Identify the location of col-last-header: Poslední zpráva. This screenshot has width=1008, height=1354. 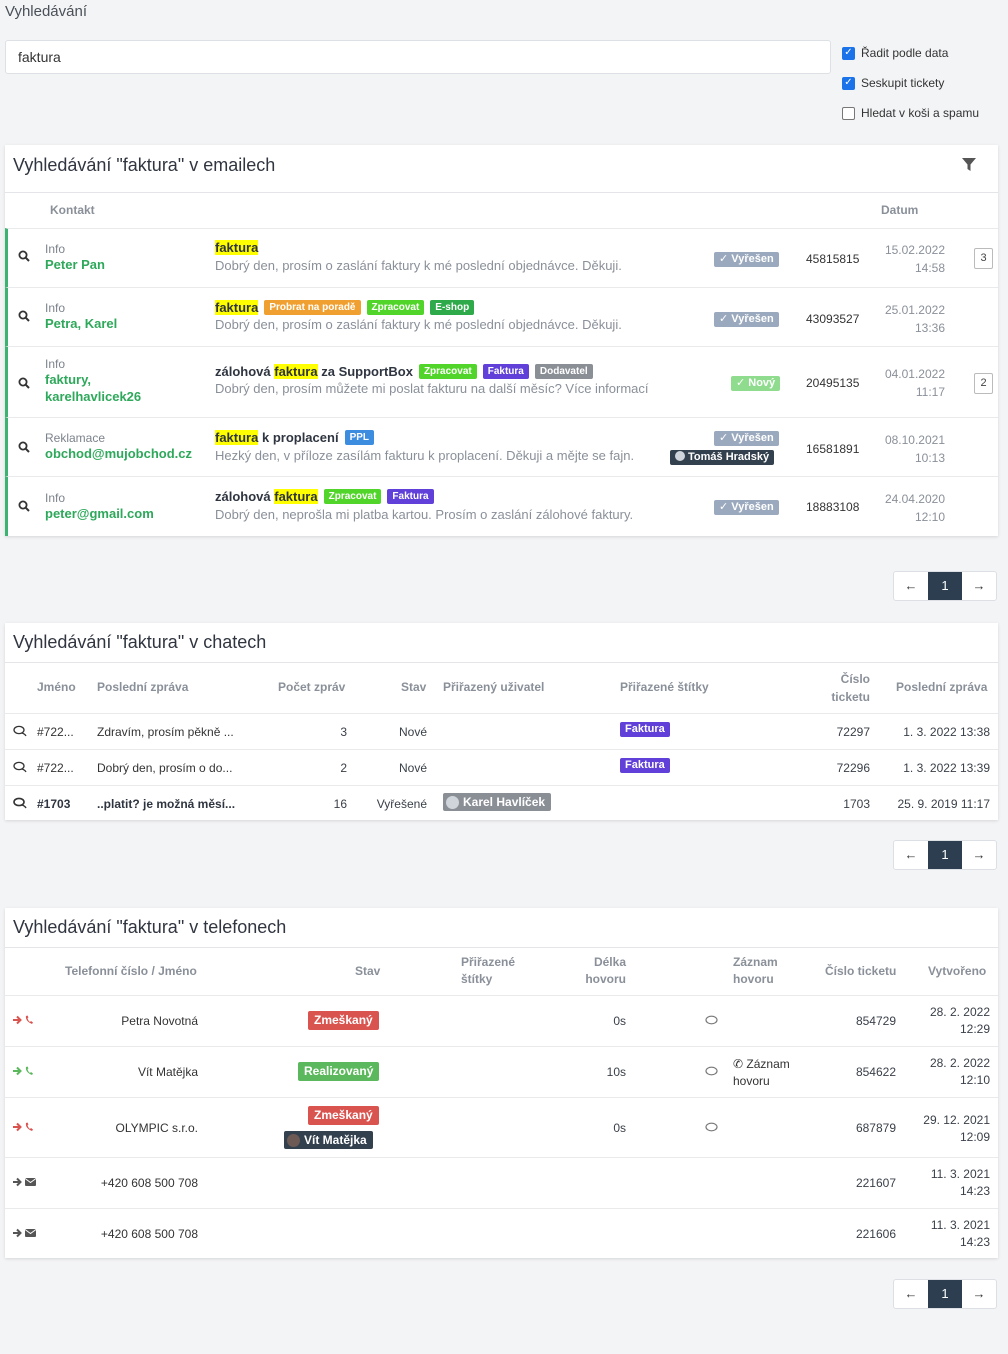
(942, 687).